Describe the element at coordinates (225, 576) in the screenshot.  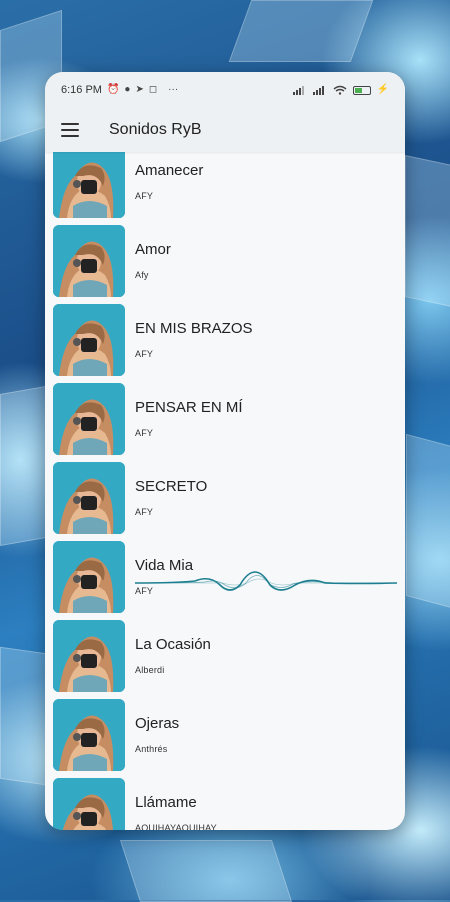
I see `song-item: Vida Mia AFY` at that location.